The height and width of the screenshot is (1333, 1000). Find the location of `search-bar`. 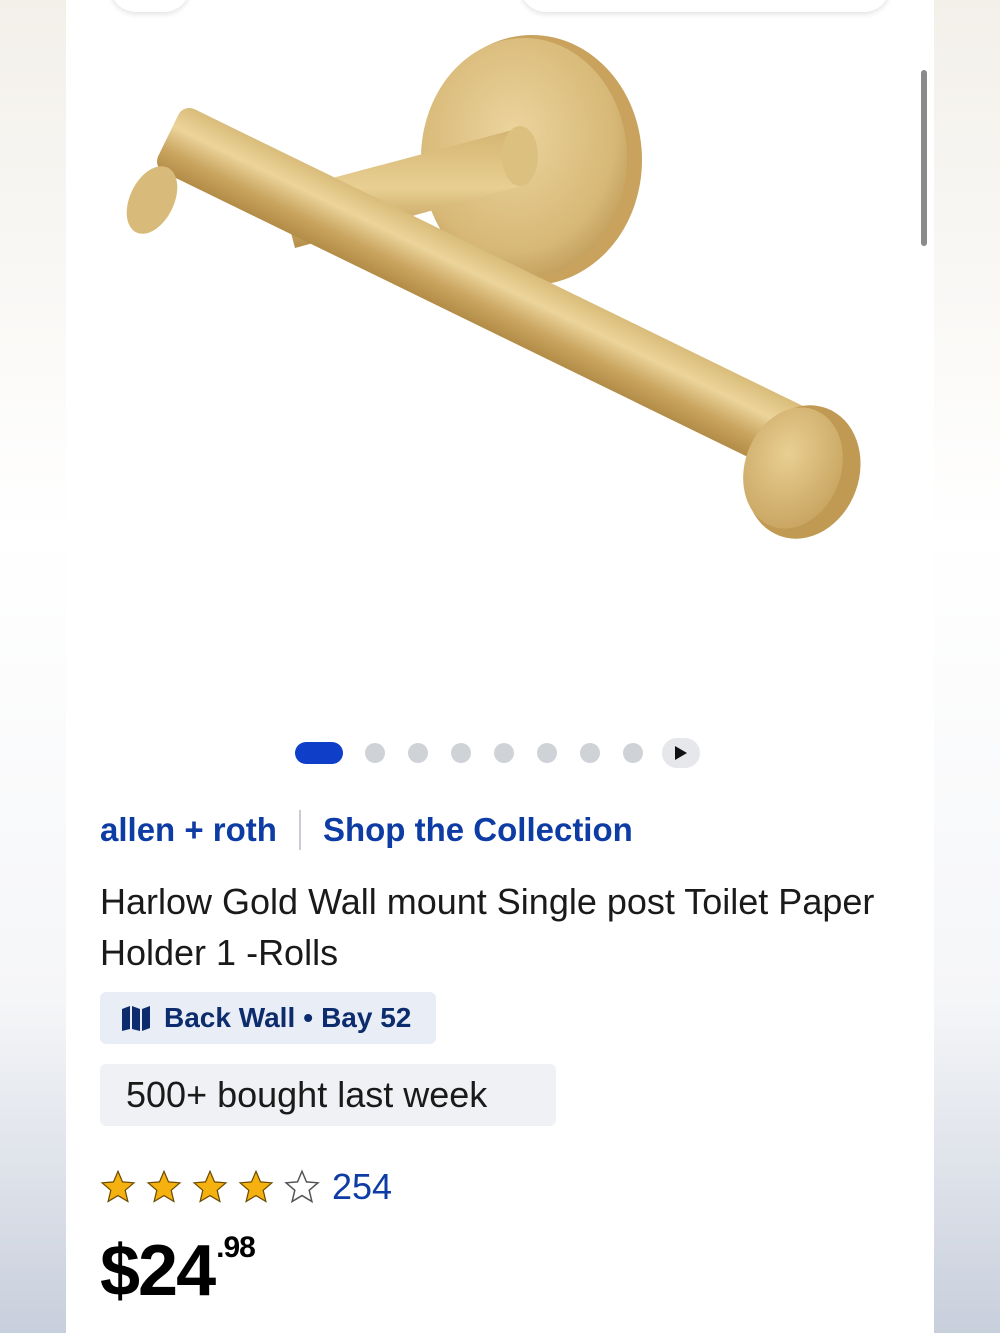

search-bar is located at coordinates (705, 6).